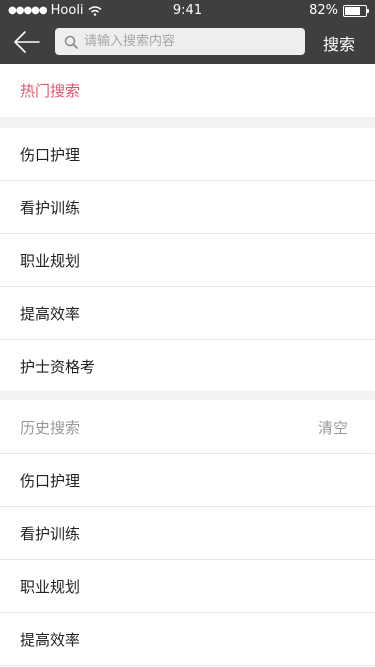  What do you see at coordinates (58, 367) in the screenshot?
I see `list-item-label: 护士资格考` at bounding box center [58, 367].